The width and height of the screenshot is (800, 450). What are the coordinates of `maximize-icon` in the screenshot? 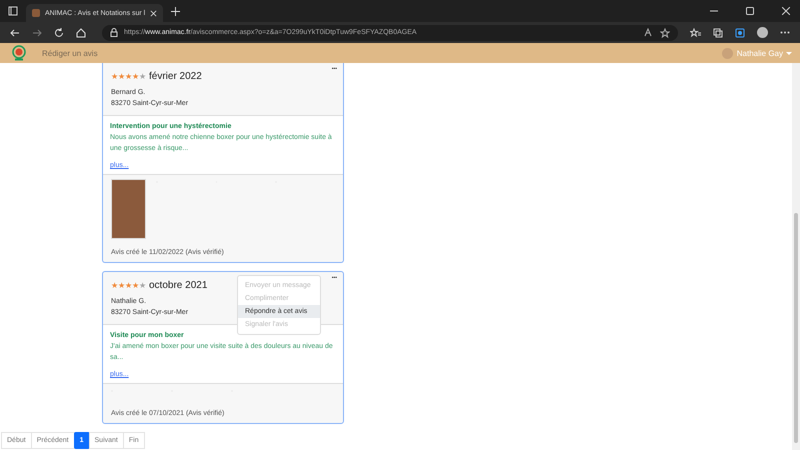 It's located at (750, 11).